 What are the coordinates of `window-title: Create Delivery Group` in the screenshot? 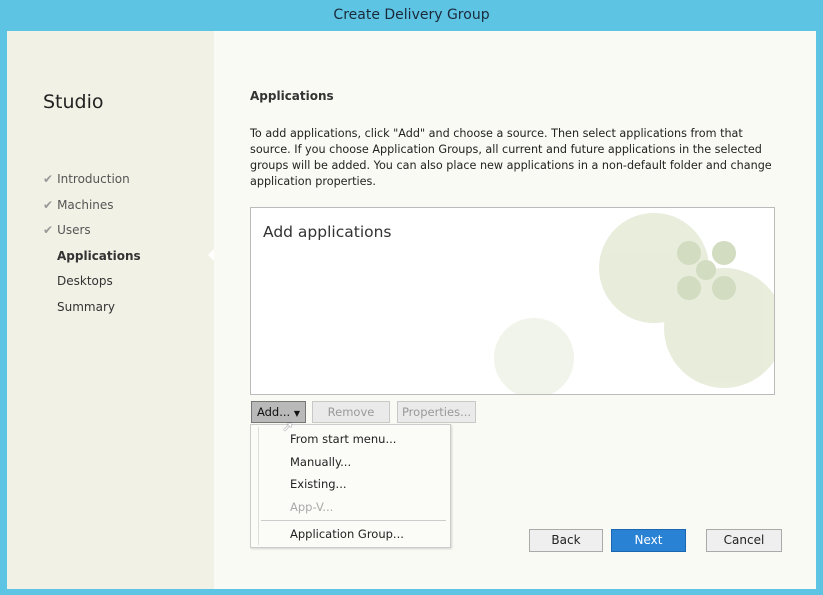 It's located at (411, 15).